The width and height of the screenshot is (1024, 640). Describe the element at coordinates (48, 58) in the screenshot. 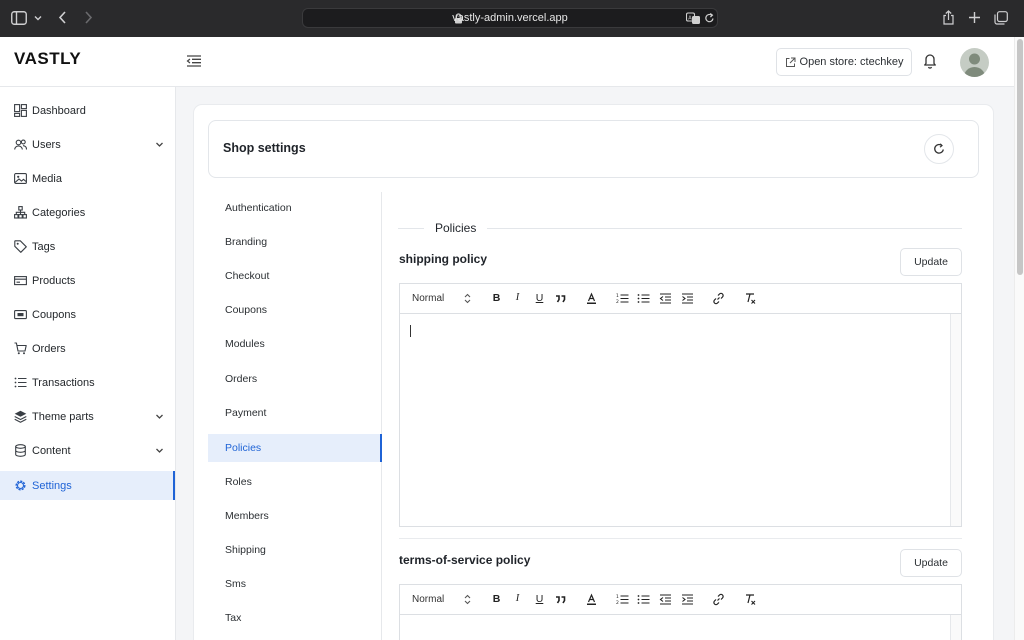

I see `logo: VASTLY` at that location.